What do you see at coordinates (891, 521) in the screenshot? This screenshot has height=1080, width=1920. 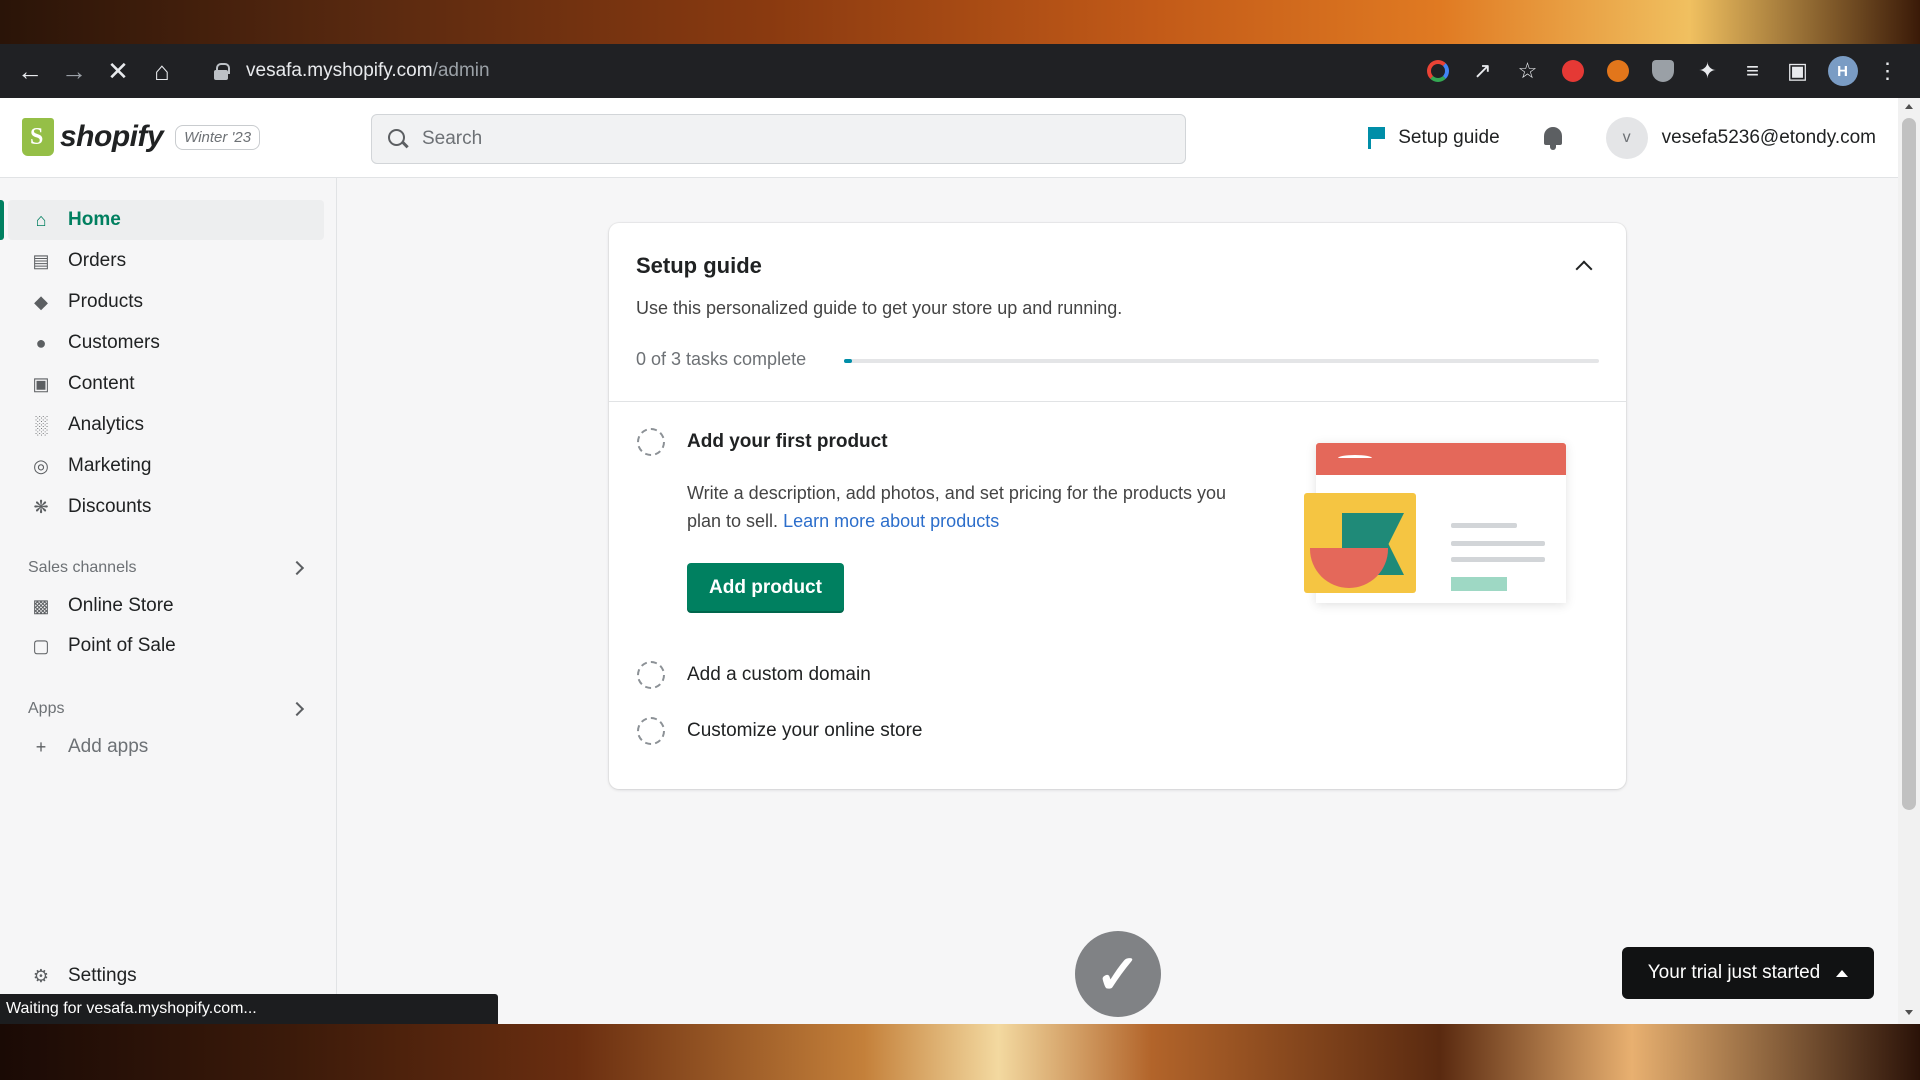 I see `learn-more-link: Learn more about products` at bounding box center [891, 521].